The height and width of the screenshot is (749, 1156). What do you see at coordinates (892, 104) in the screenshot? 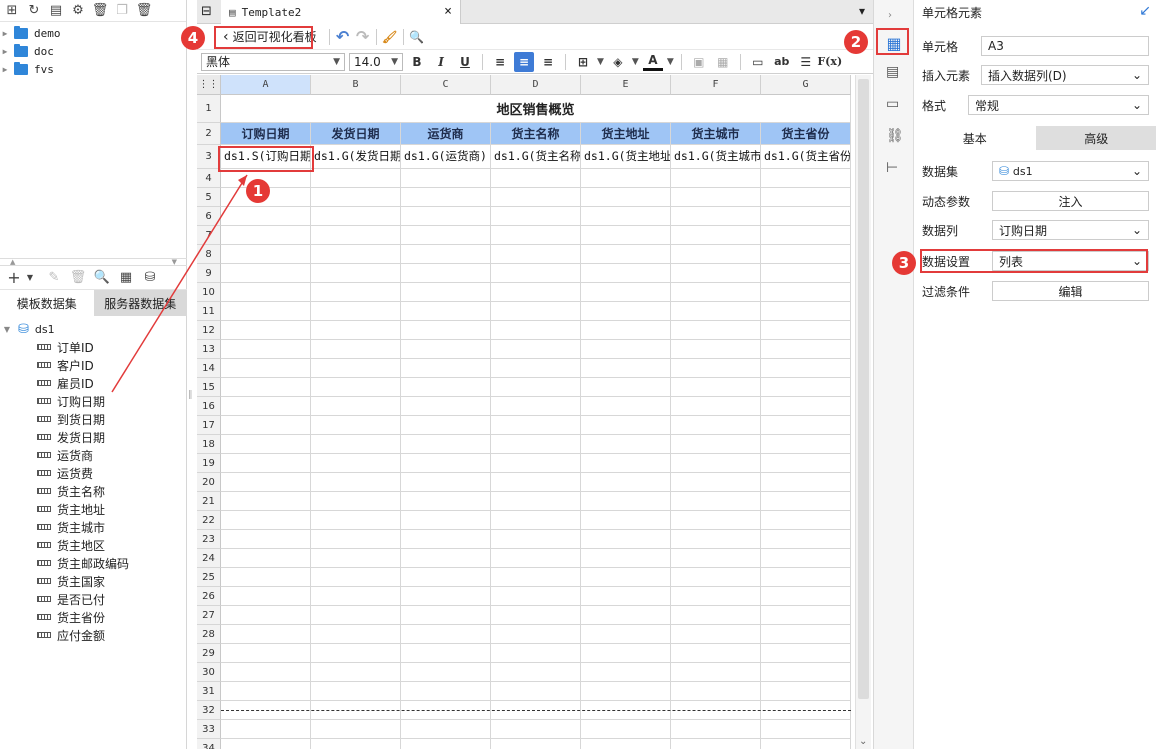
I see `widget-icon: ▭` at bounding box center [892, 104].